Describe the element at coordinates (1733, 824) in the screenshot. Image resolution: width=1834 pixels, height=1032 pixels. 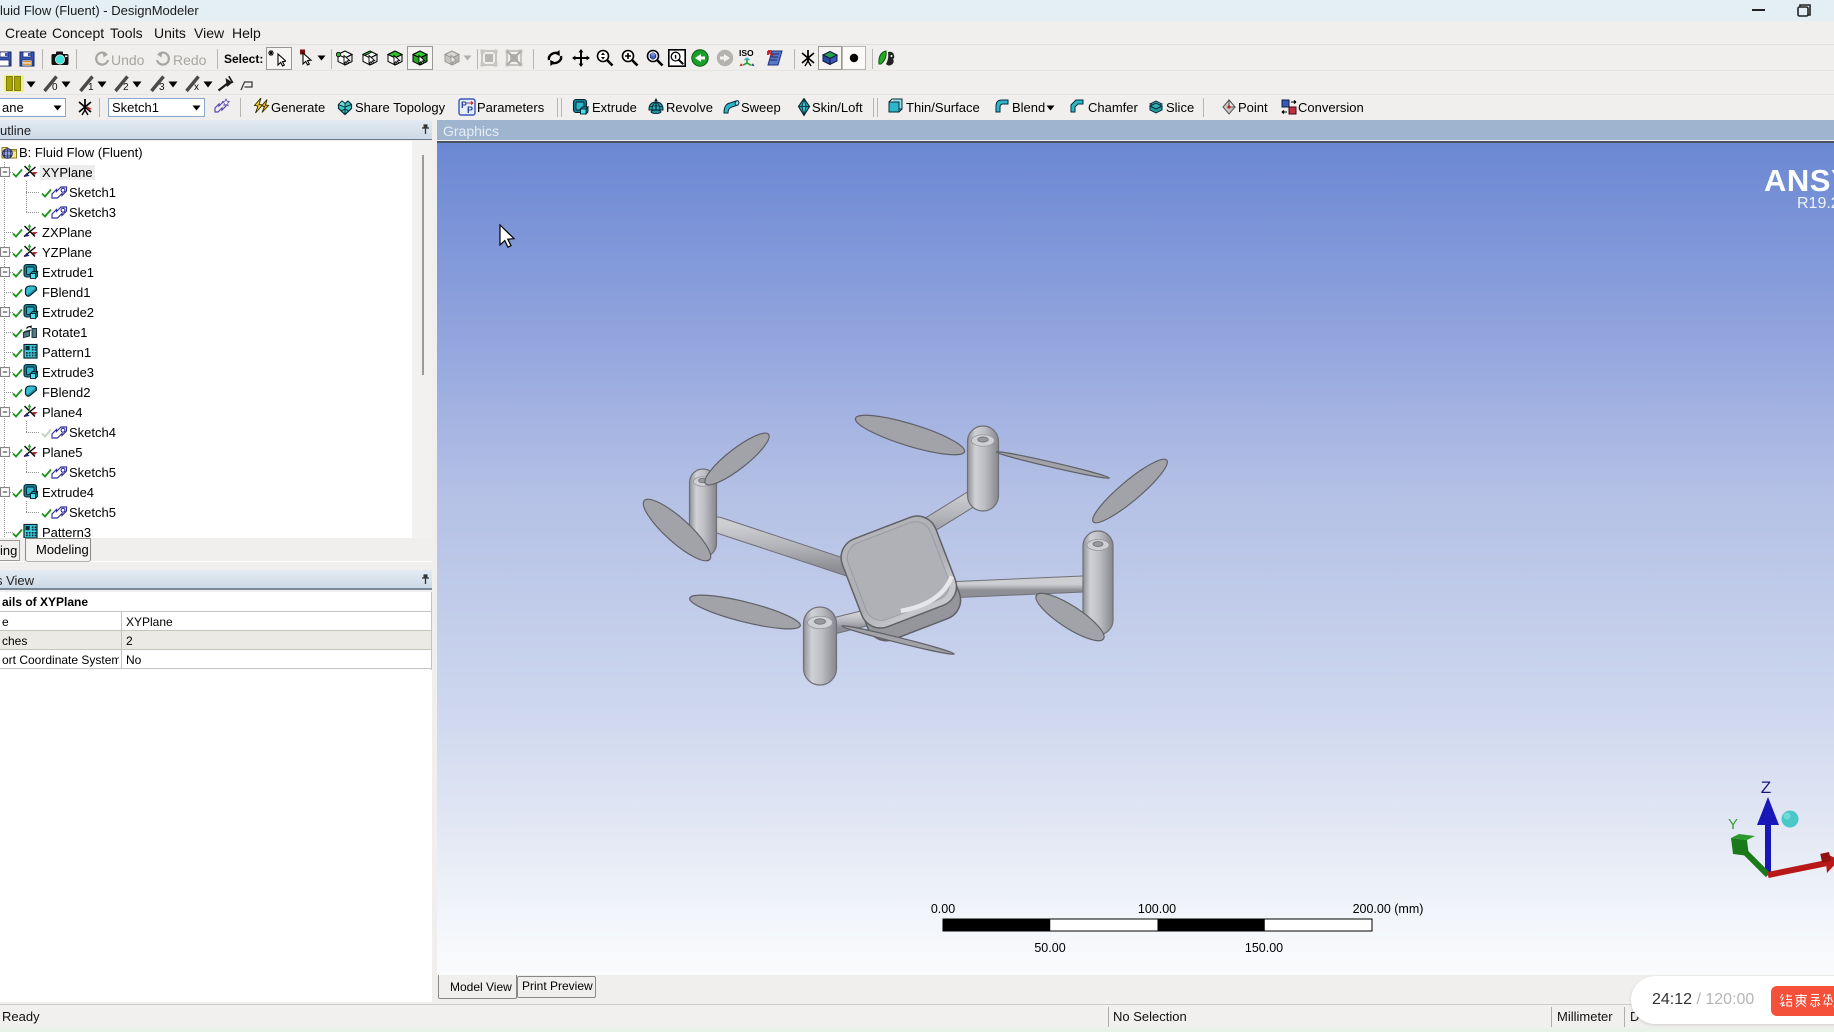
I see `svg-text: Y` at that location.